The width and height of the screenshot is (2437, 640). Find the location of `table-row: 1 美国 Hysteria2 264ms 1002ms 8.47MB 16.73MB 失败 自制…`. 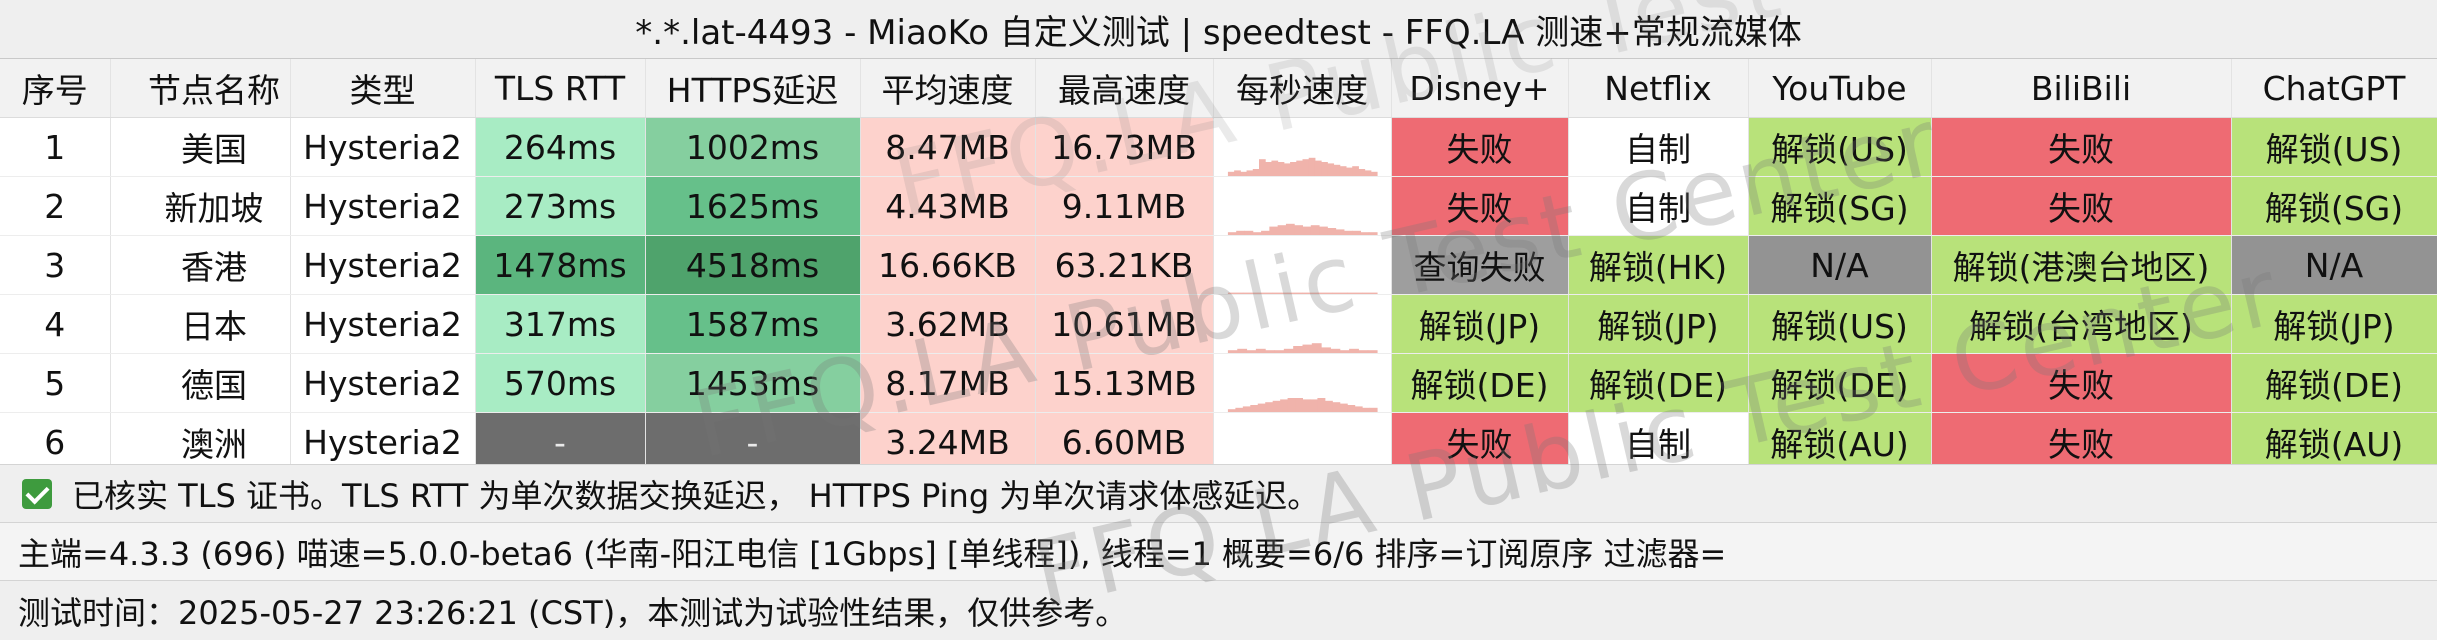

table-row: 1 美国 Hysteria2 264ms 1002ms 8.47MB 16.73MB 失败 自制… is located at coordinates (1218, 147).